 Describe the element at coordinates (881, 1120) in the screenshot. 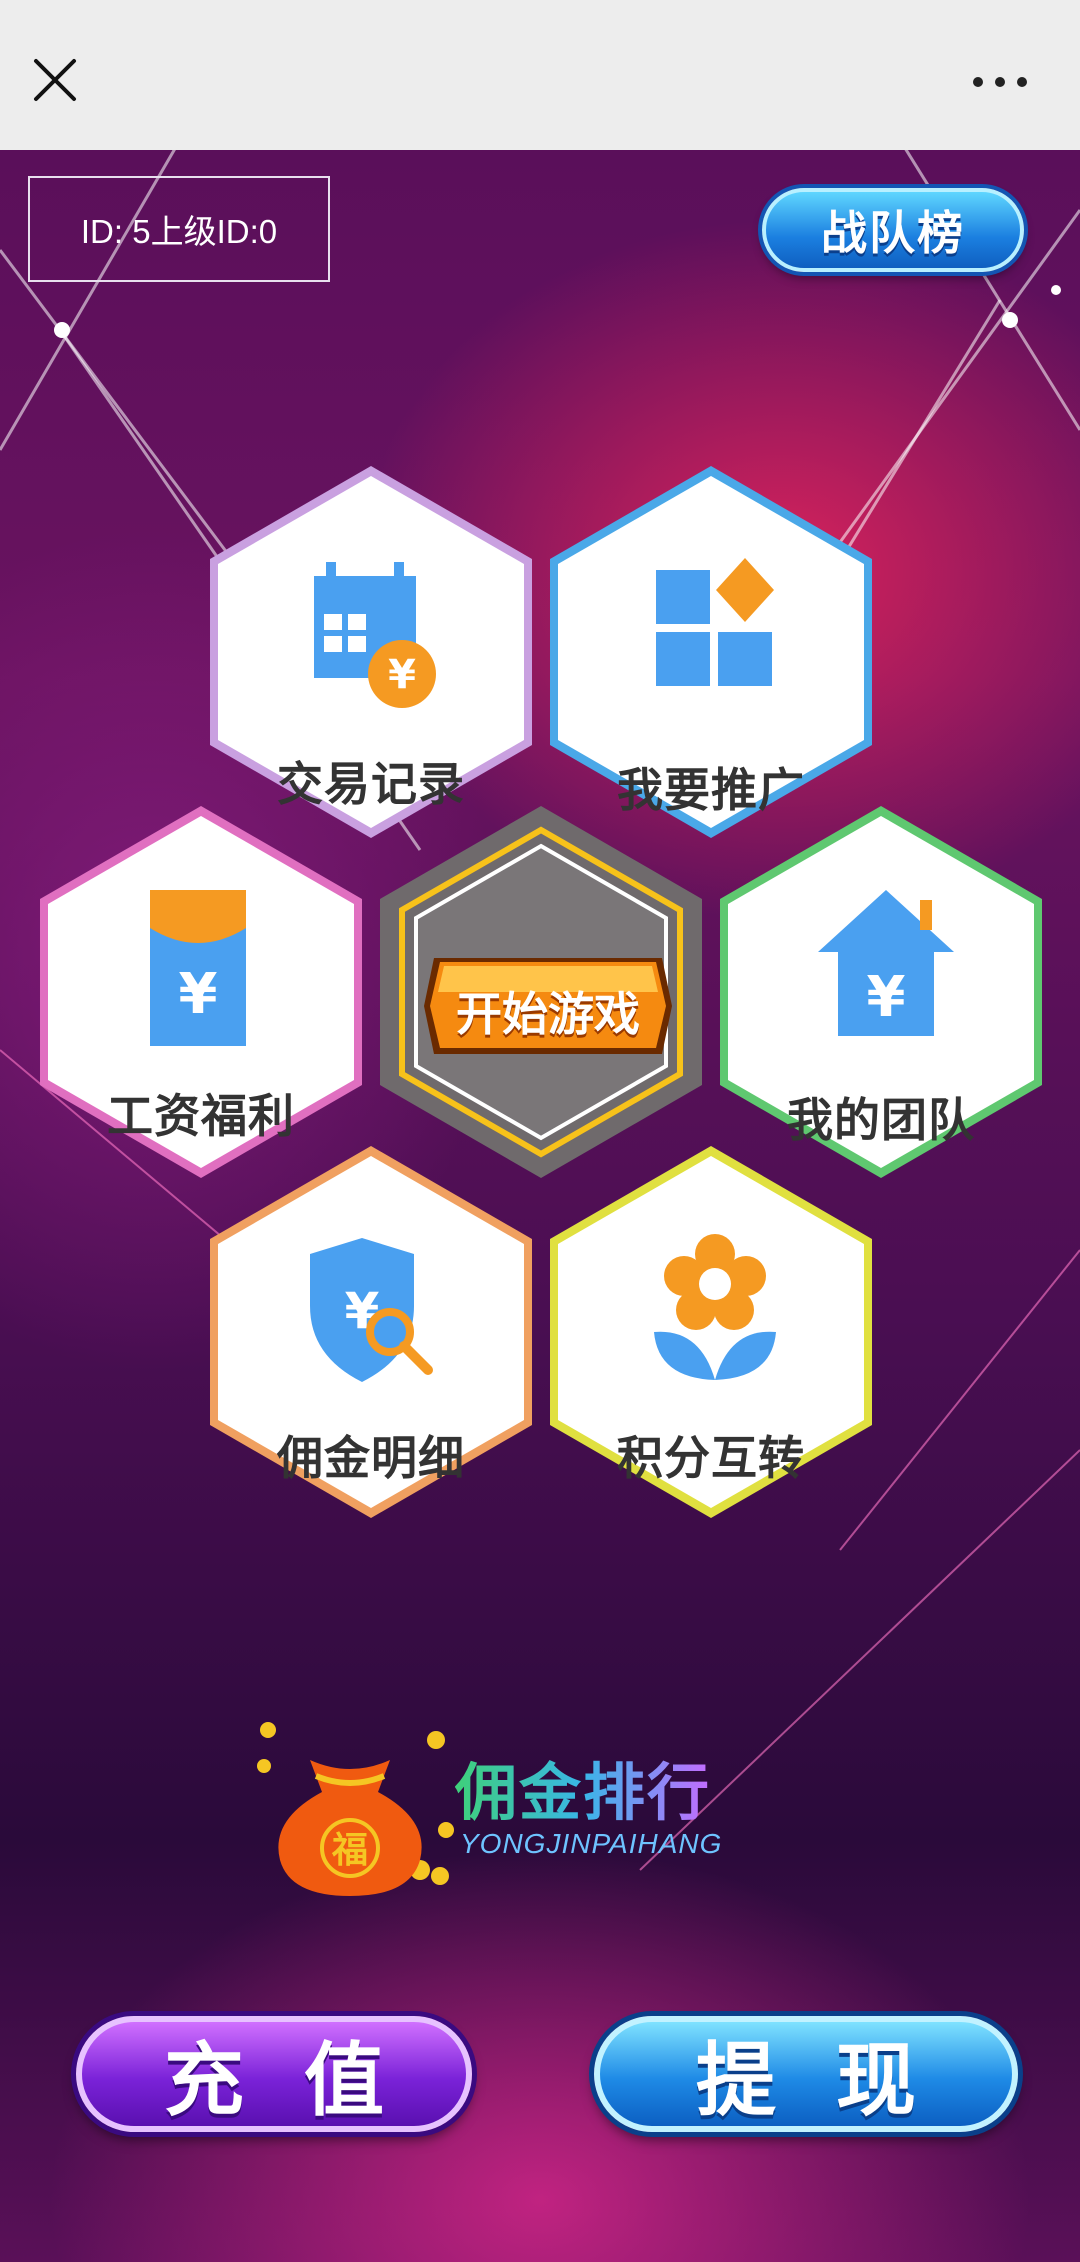

I see `my-team-label: 我的团队` at that location.